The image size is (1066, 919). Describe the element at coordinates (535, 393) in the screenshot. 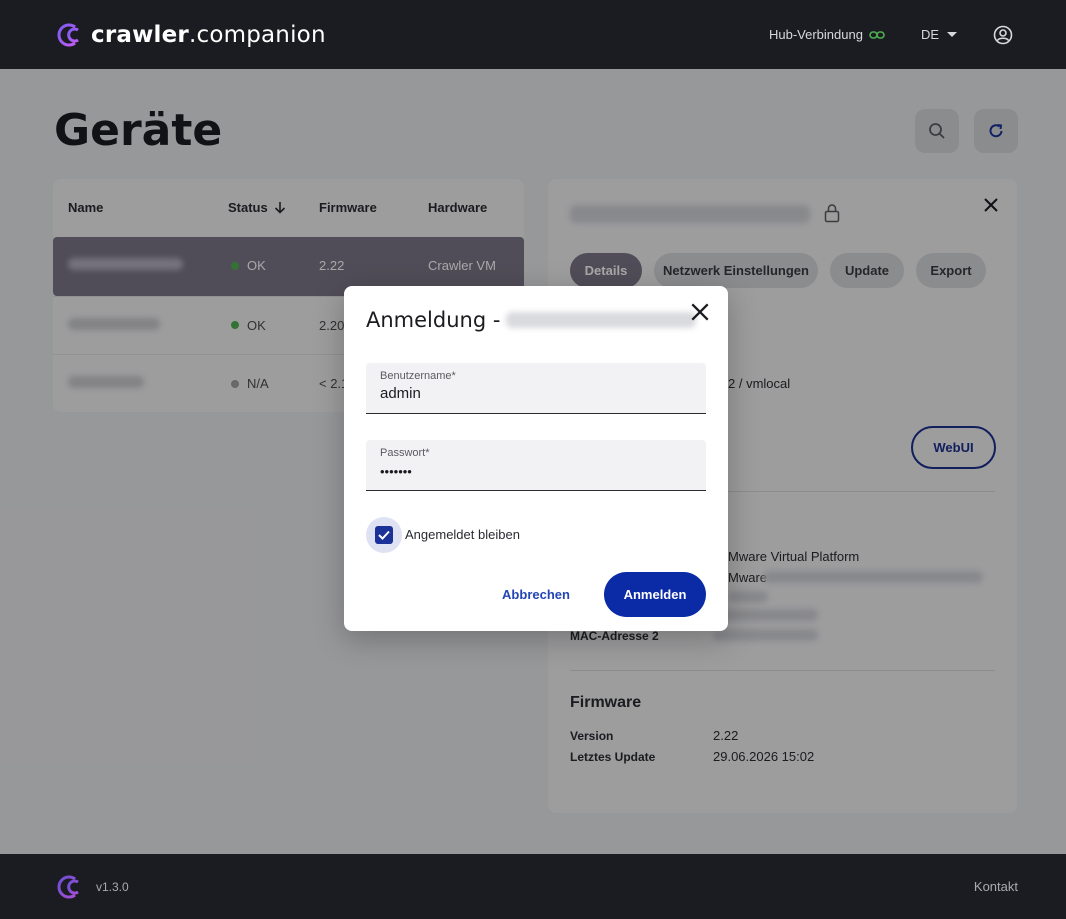

I see `username-input` at that location.